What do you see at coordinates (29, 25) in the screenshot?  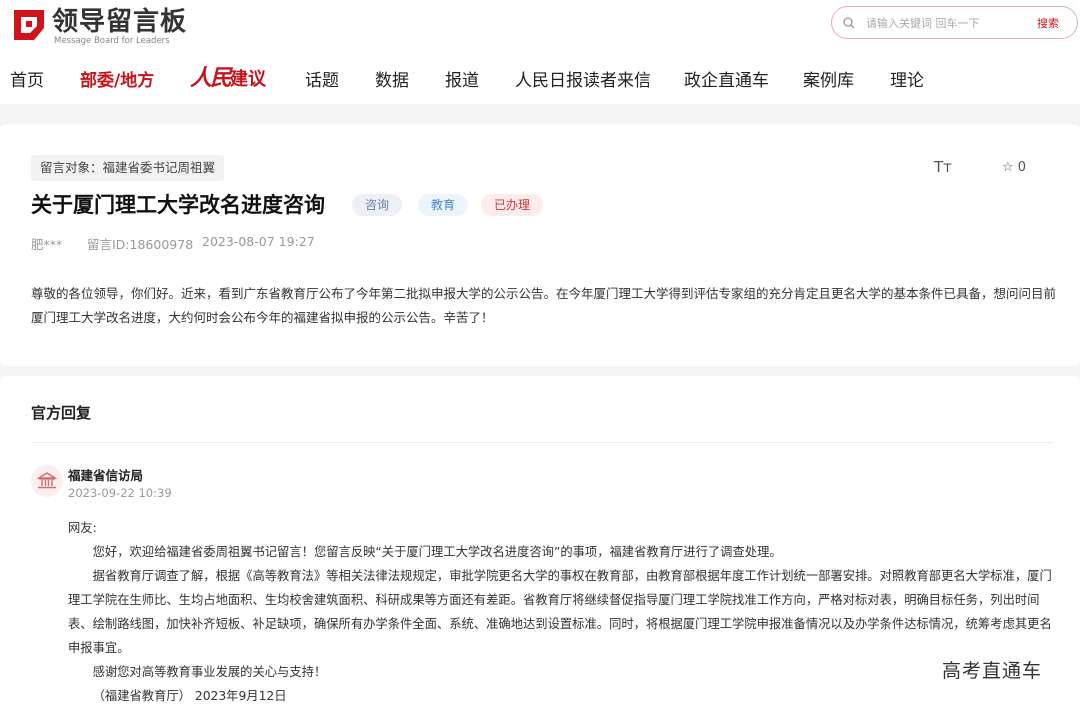 I see `logo-mark-icon` at bounding box center [29, 25].